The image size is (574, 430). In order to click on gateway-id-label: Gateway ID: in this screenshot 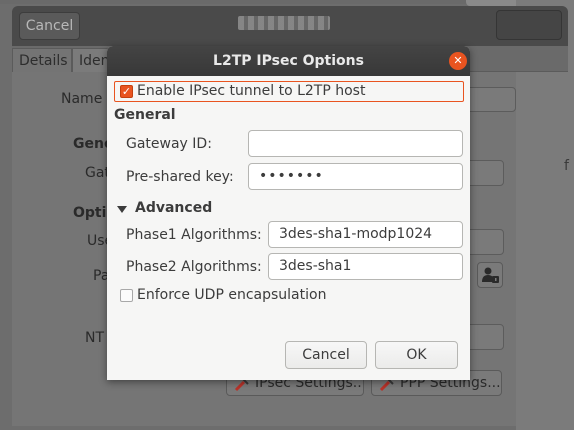, I will do `click(169, 144)`.